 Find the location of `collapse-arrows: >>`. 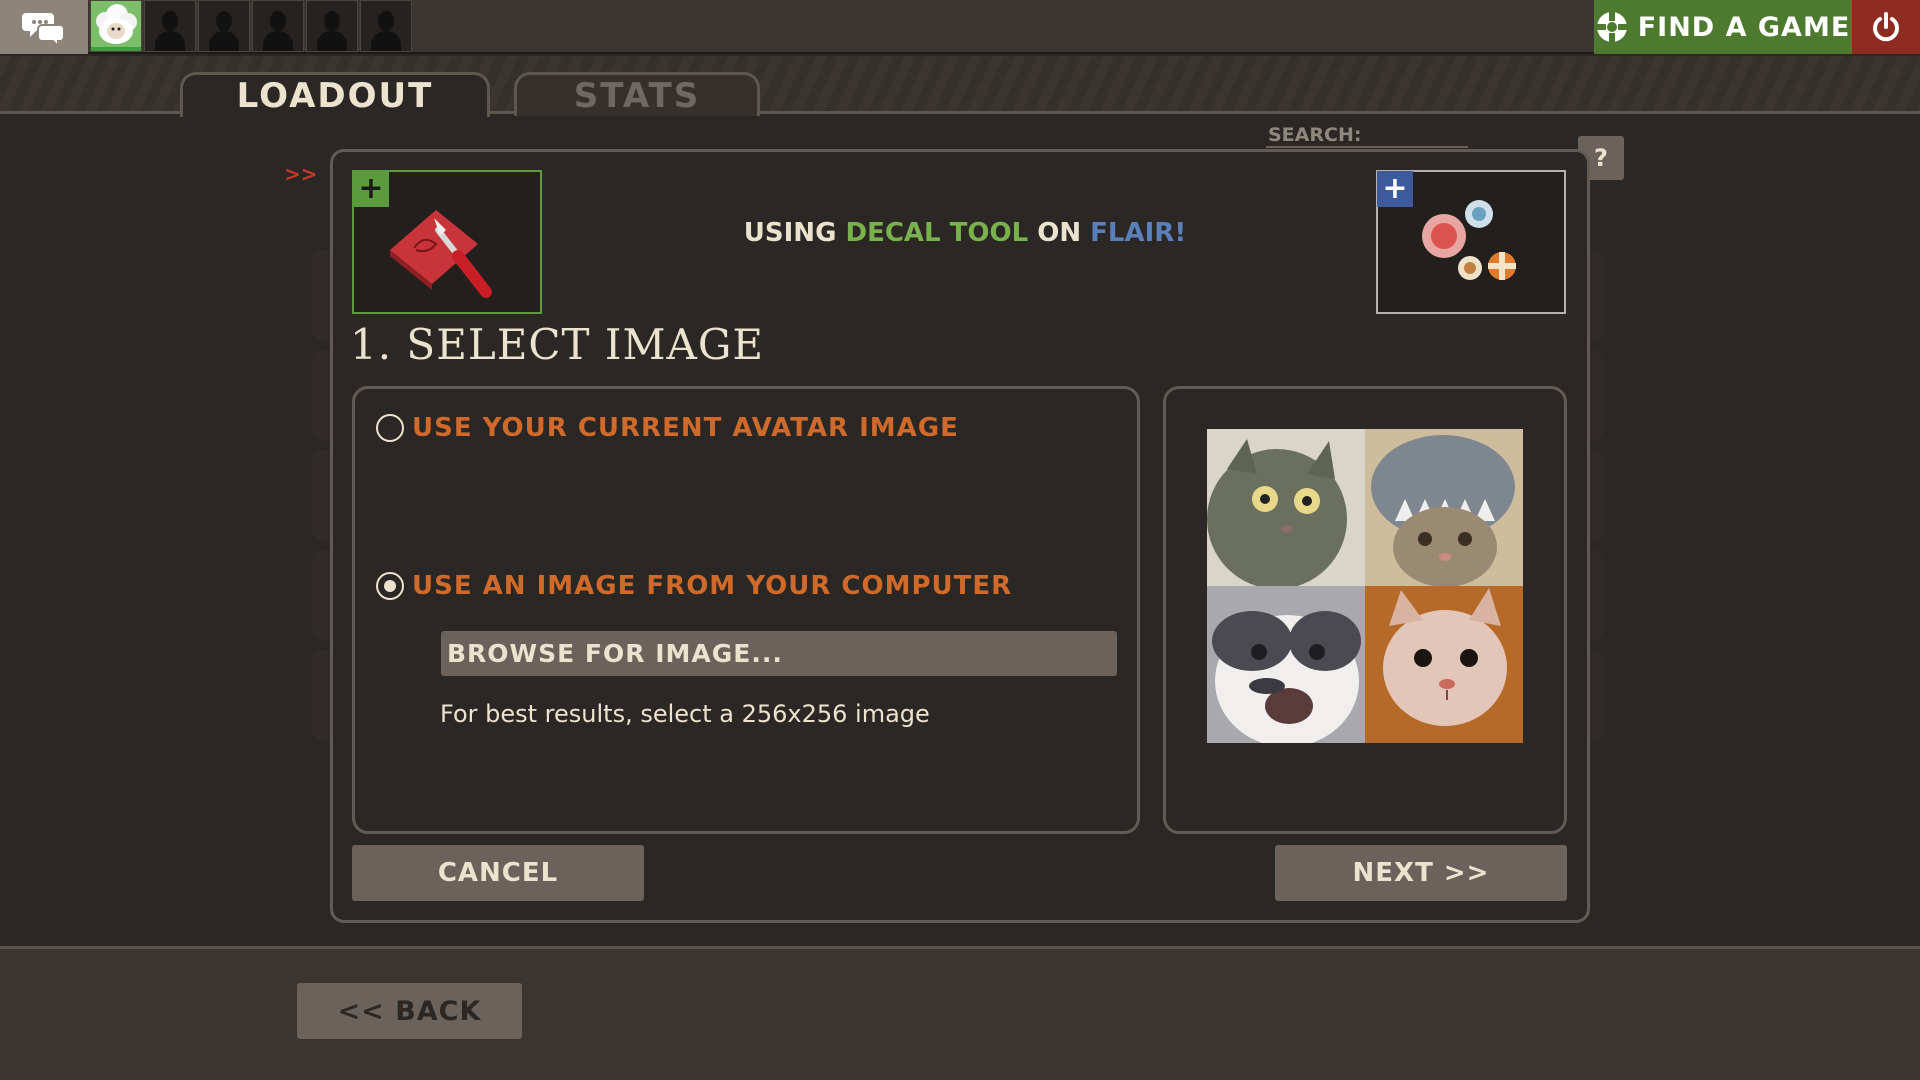

collapse-arrows: >> is located at coordinates (301, 174).